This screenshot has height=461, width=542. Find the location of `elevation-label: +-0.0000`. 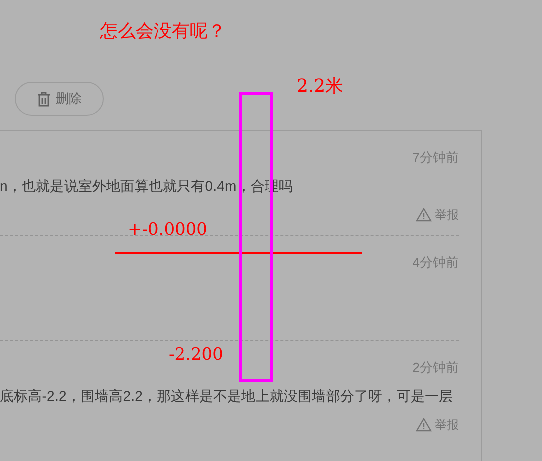

elevation-label: +-0.0000 is located at coordinates (168, 230).